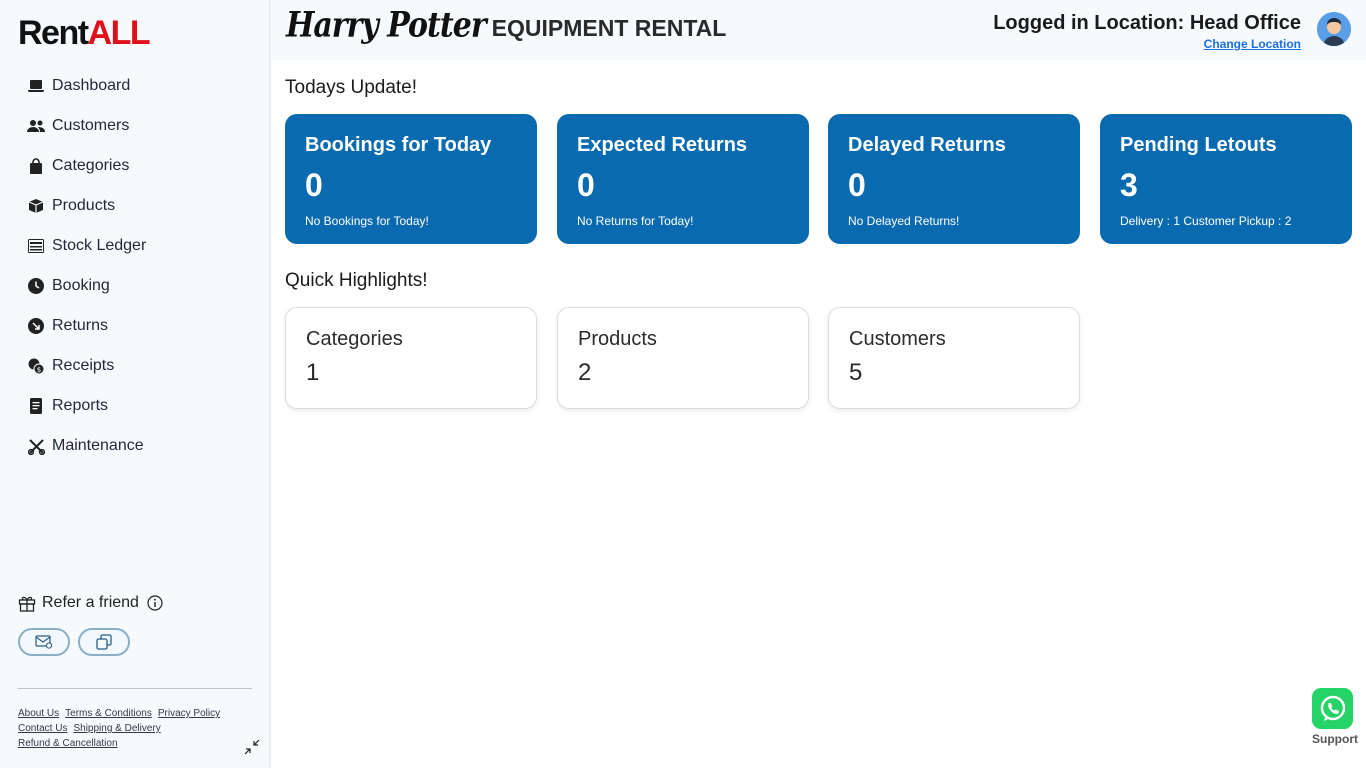 The height and width of the screenshot is (768, 1366). What do you see at coordinates (36, 446) in the screenshot?
I see `tools-icon` at bounding box center [36, 446].